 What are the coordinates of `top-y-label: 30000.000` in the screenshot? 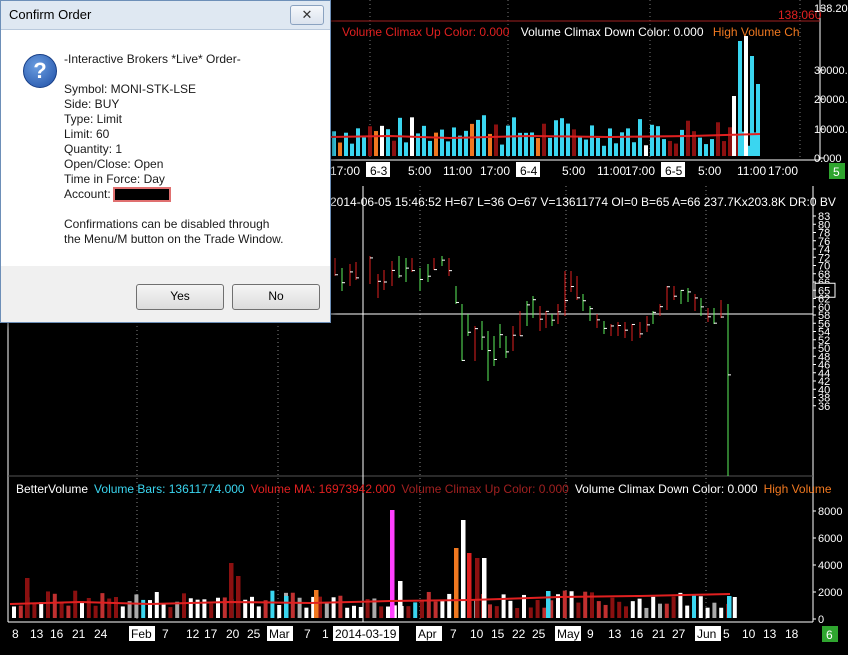 It's located at (831, 71).